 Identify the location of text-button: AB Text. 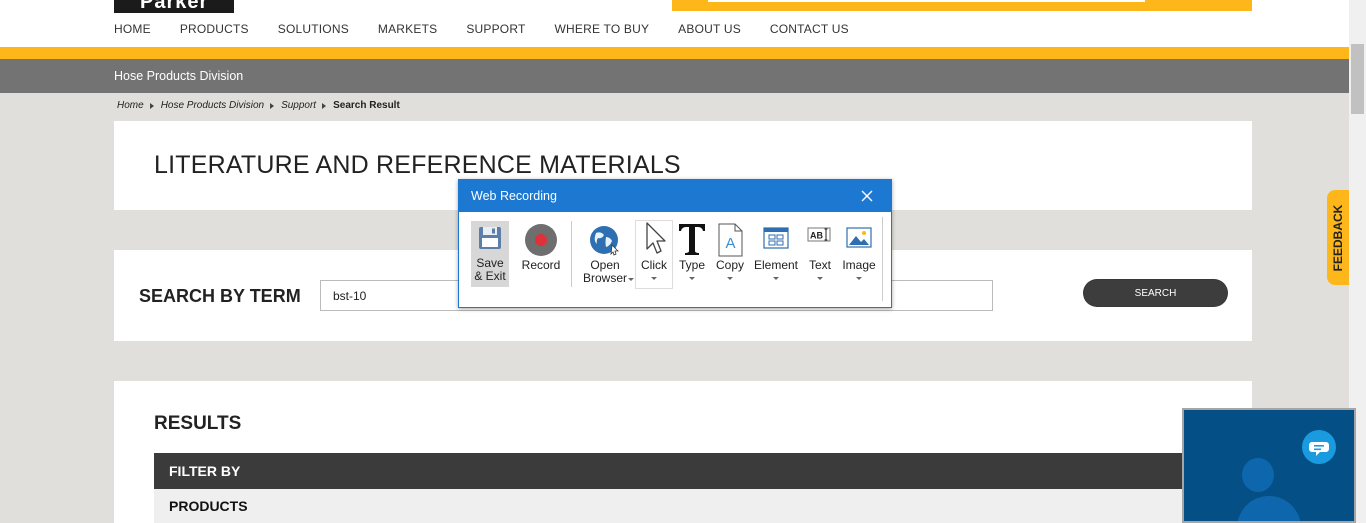
(820, 254).